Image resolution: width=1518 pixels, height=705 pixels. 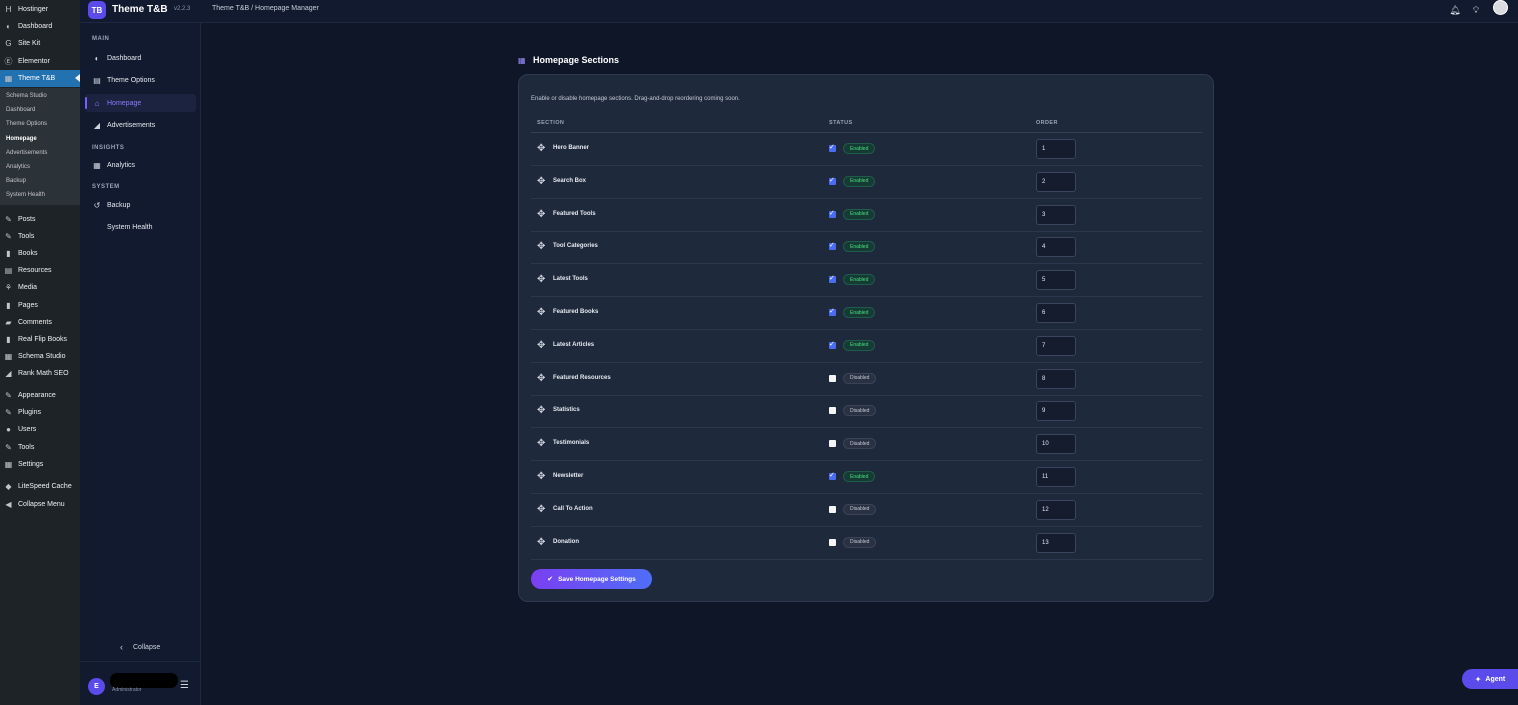 What do you see at coordinates (1056, 444) in the screenshot?
I see `order-input: 10` at bounding box center [1056, 444].